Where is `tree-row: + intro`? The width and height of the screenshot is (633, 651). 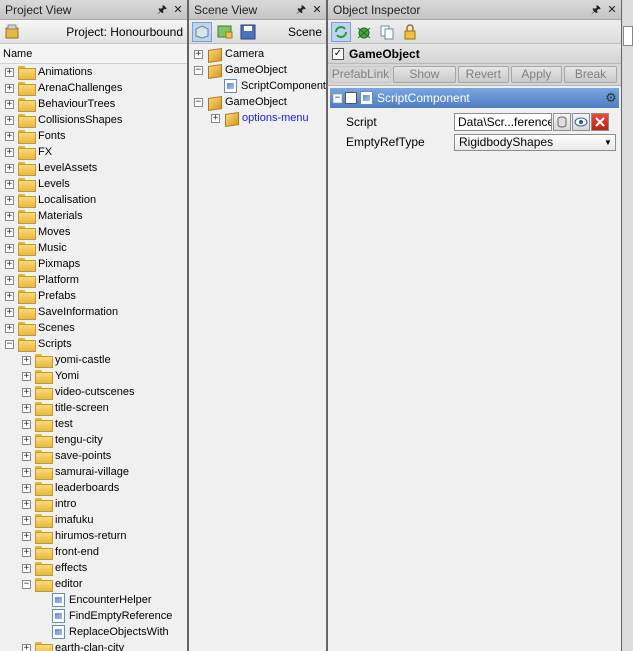
tree-row: + intro is located at coordinates (93, 504).